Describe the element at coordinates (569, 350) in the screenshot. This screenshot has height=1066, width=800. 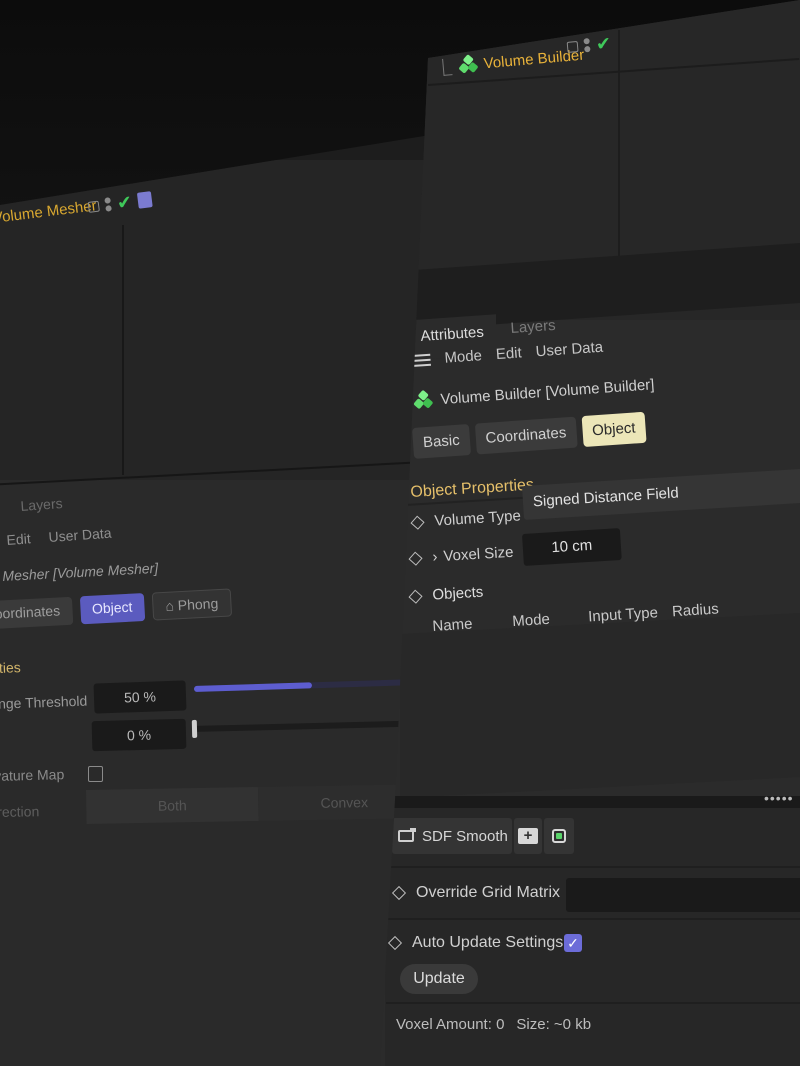
I see `menu-user-data: User Data` at that location.